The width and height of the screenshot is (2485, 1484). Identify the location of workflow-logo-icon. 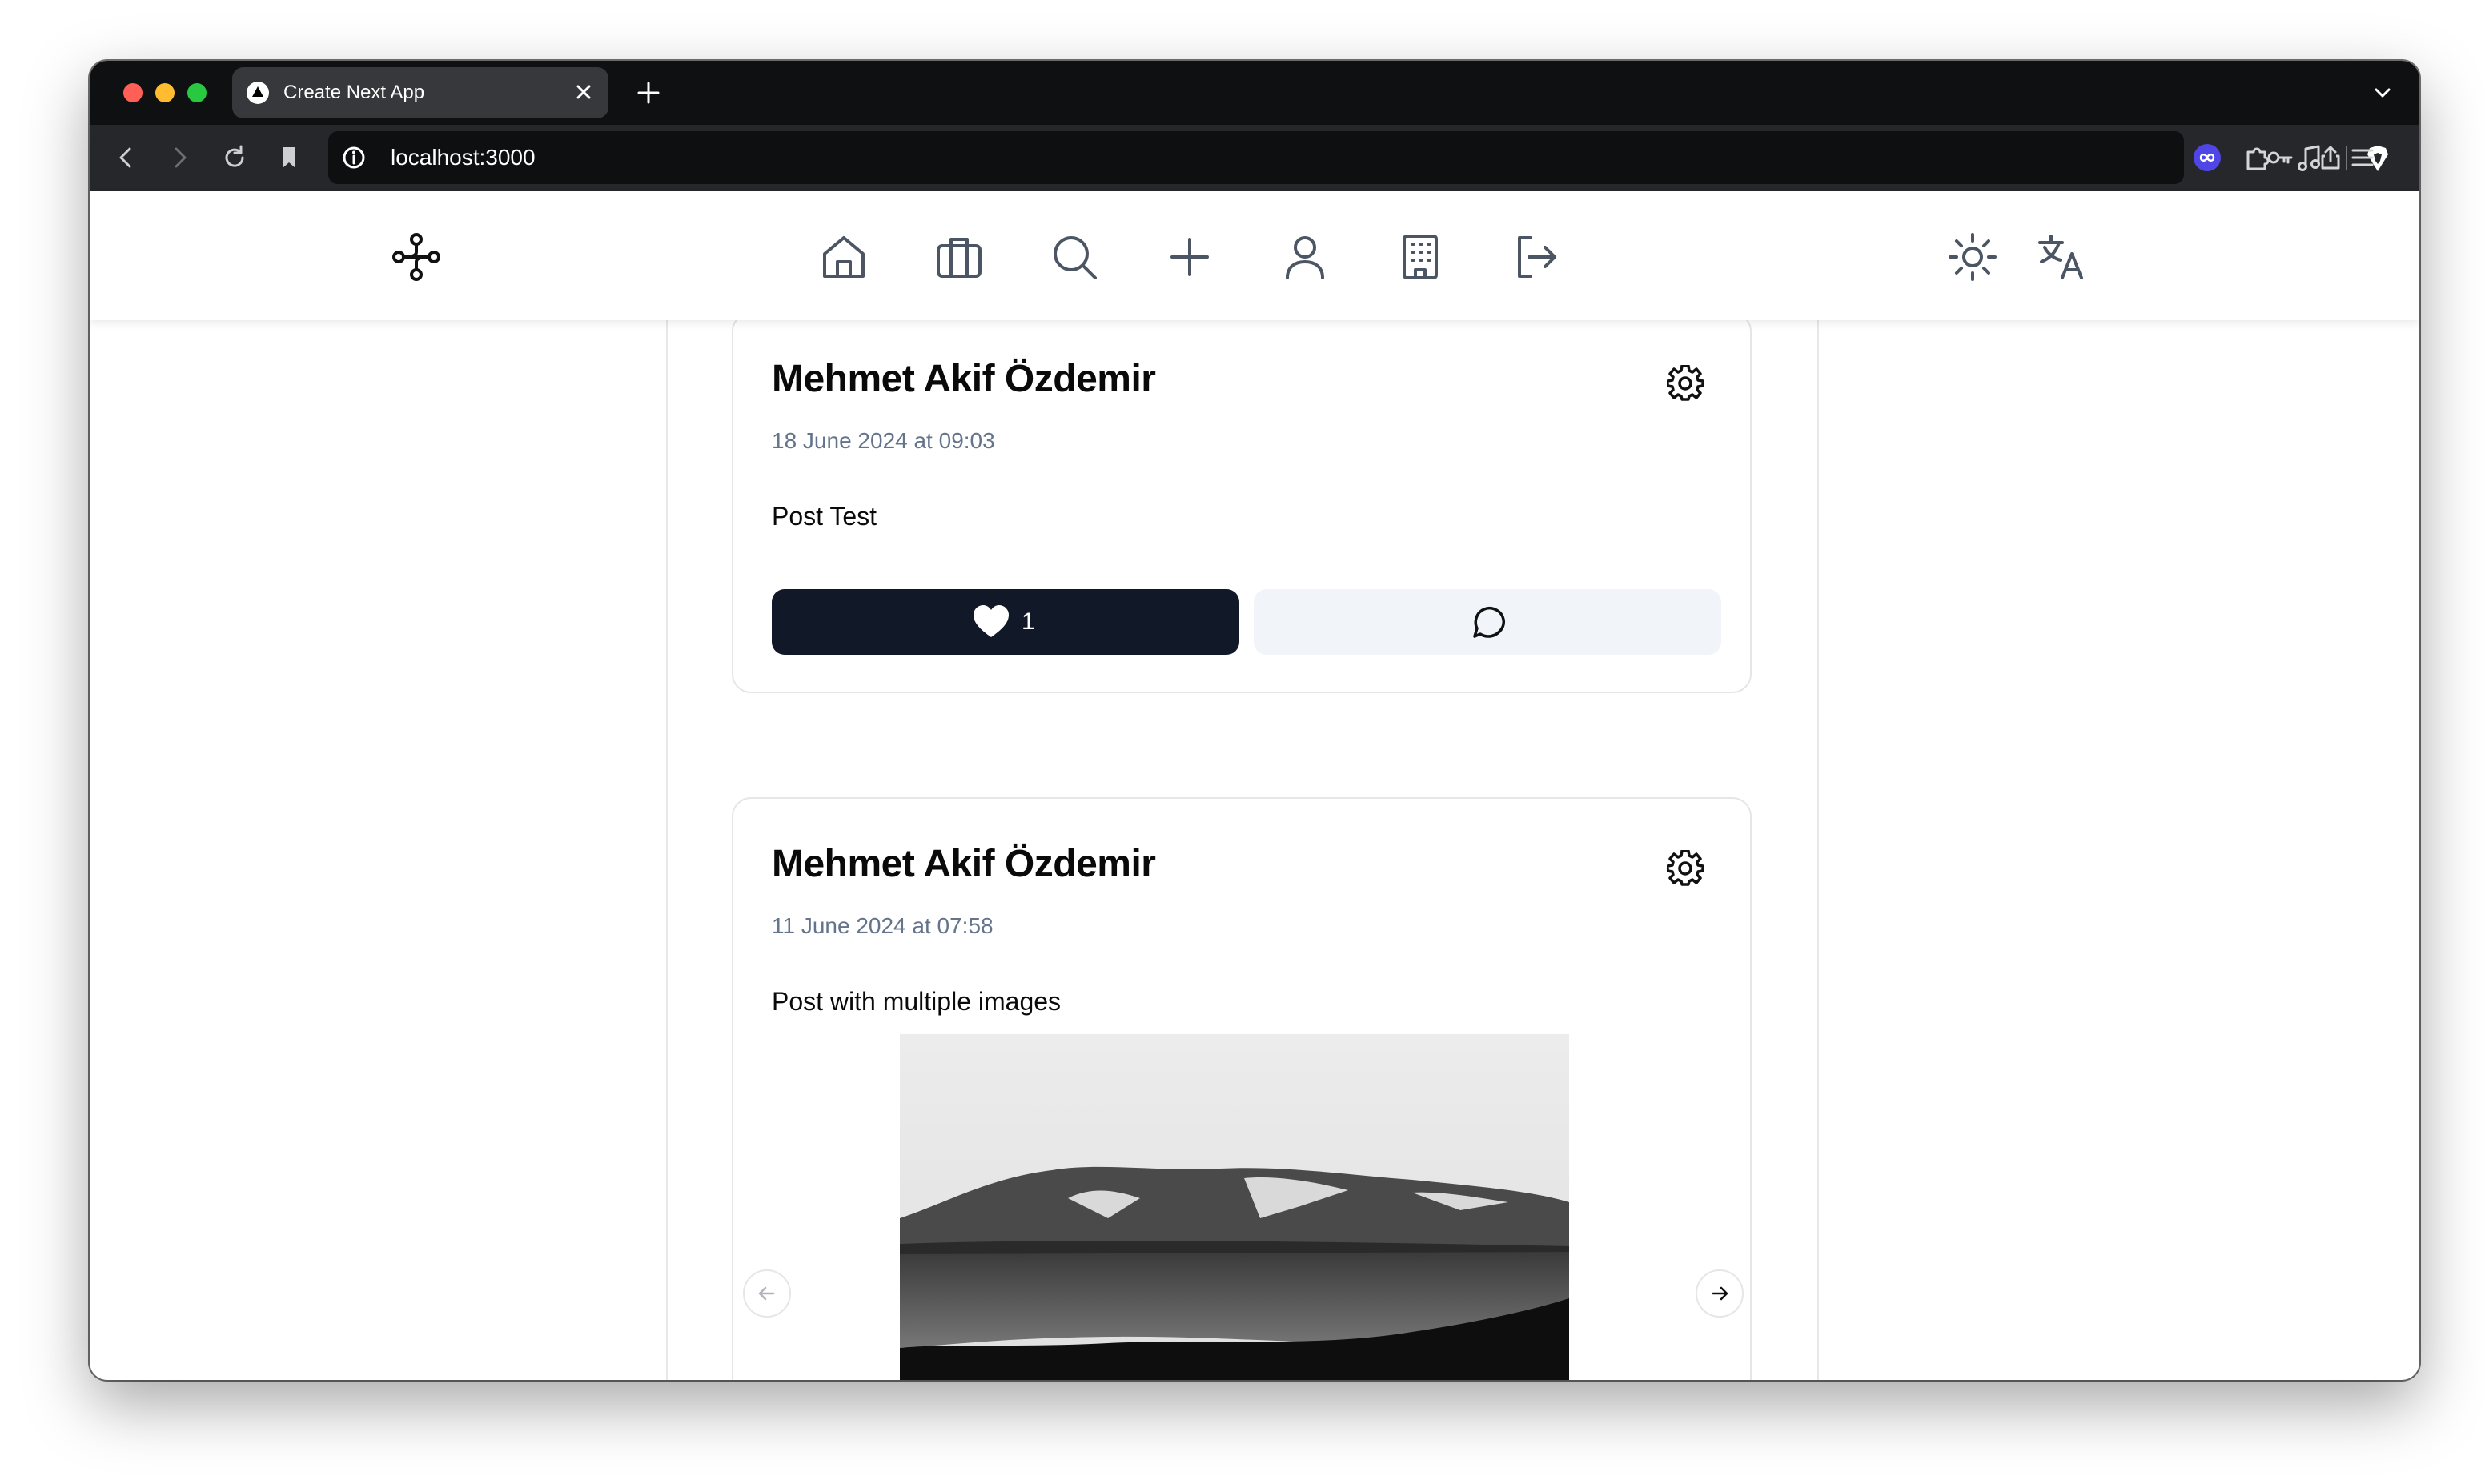
(416, 257).